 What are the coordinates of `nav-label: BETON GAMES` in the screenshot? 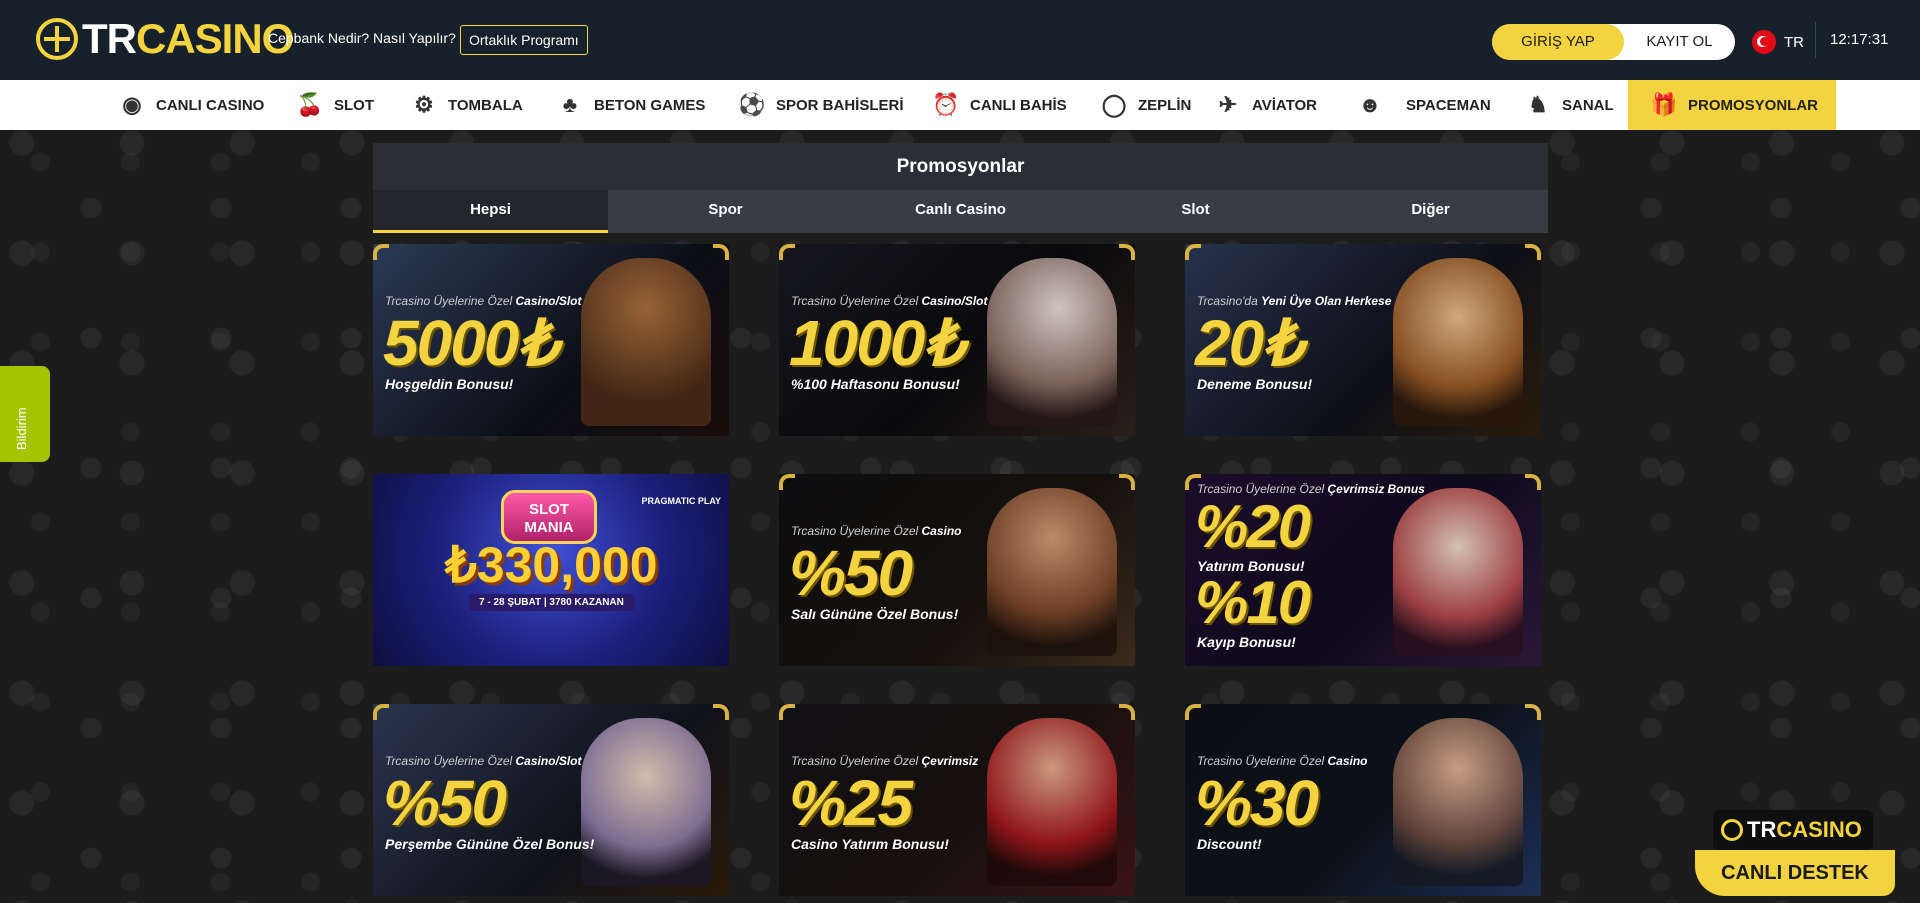 It's located at (650, 105).